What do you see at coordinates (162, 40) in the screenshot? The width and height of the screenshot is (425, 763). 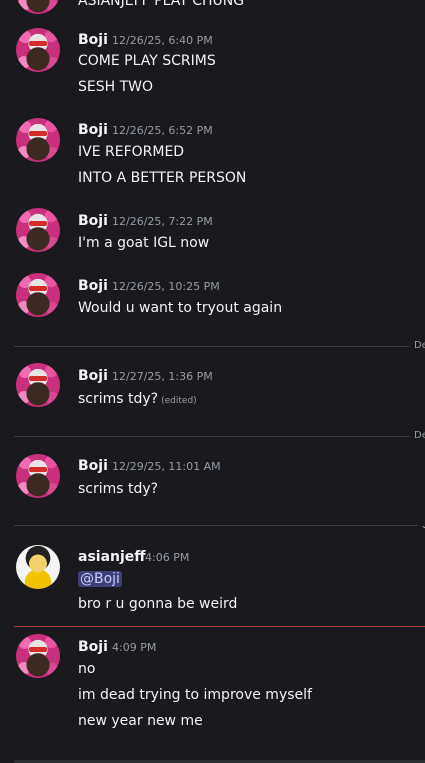 I see `timestamp: 12/26/25, 6:40 PM` at bounding box center [162, 40].